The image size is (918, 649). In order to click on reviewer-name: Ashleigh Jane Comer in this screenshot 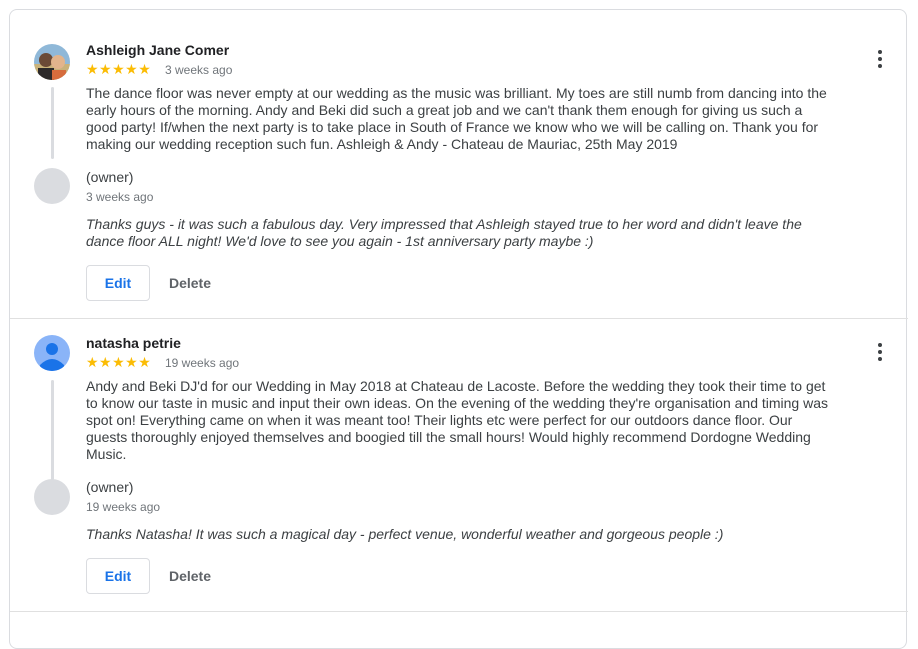, I will do `click(157, 50)`.